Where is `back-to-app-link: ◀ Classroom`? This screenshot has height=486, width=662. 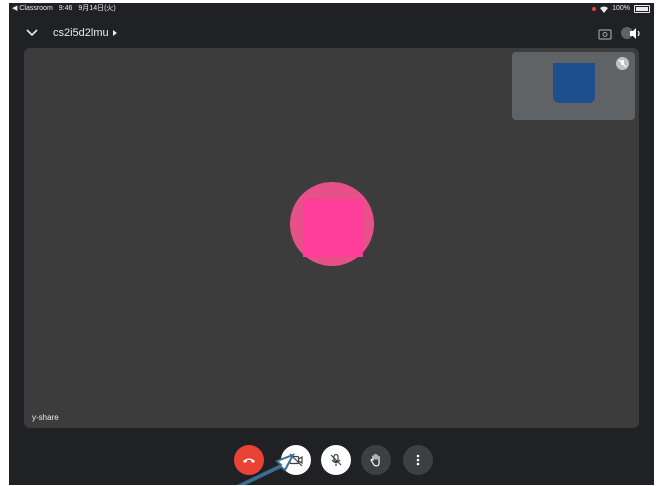
back-to-app-link: ◀ Classroom is located at coordinates (32, 9).